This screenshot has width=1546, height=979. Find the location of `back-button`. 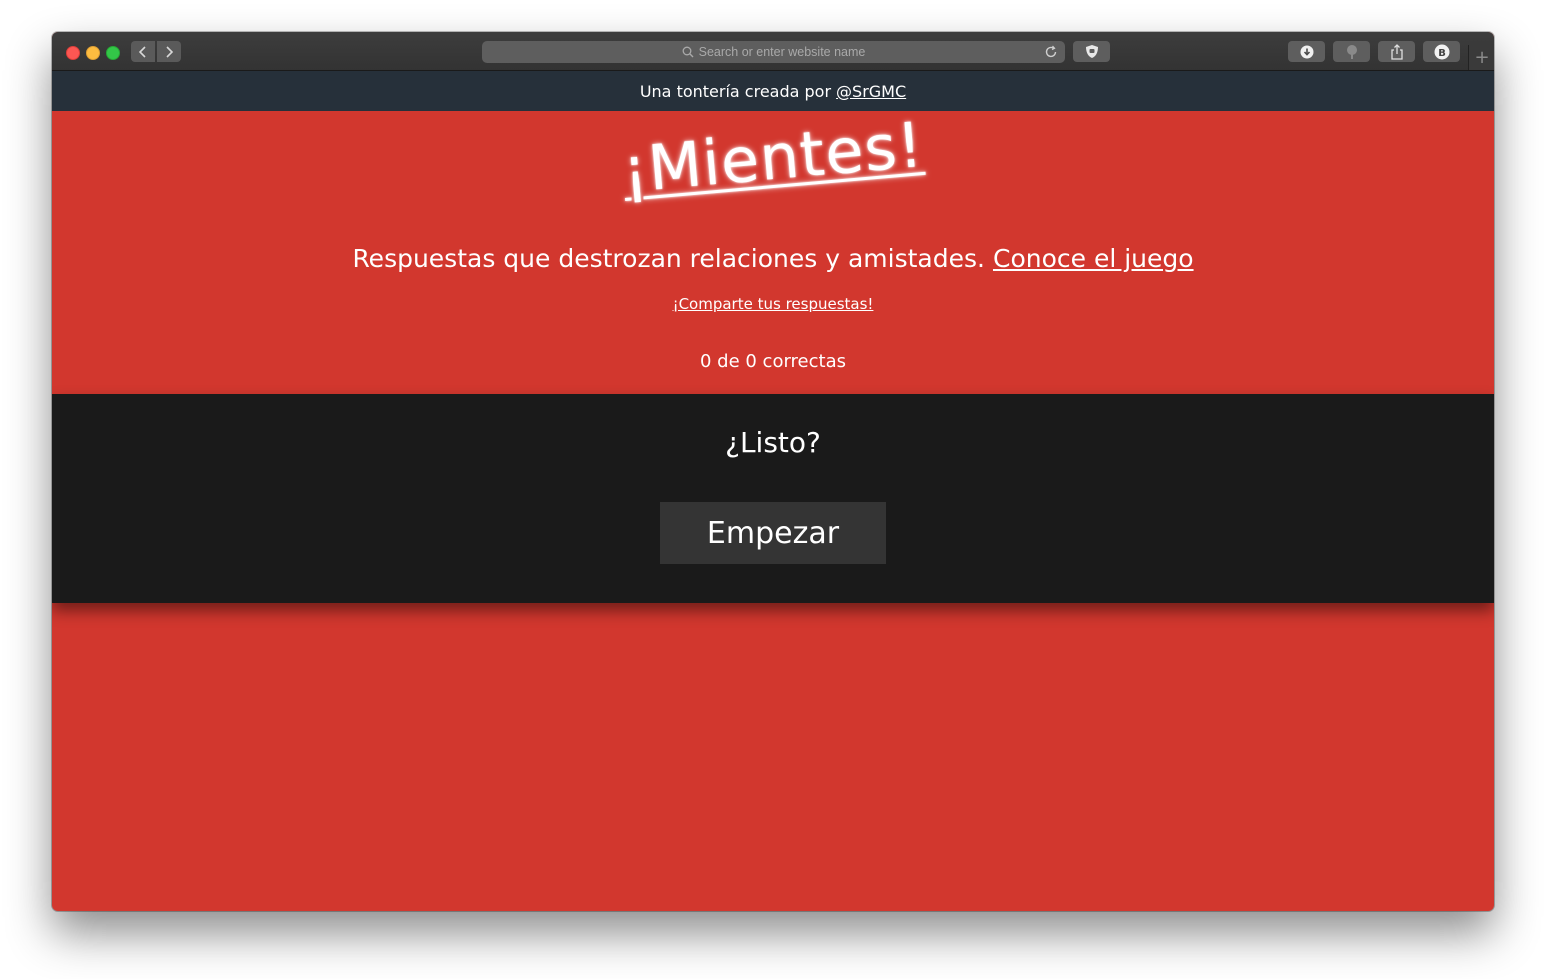

back-button is located at coordinates (143, 51).